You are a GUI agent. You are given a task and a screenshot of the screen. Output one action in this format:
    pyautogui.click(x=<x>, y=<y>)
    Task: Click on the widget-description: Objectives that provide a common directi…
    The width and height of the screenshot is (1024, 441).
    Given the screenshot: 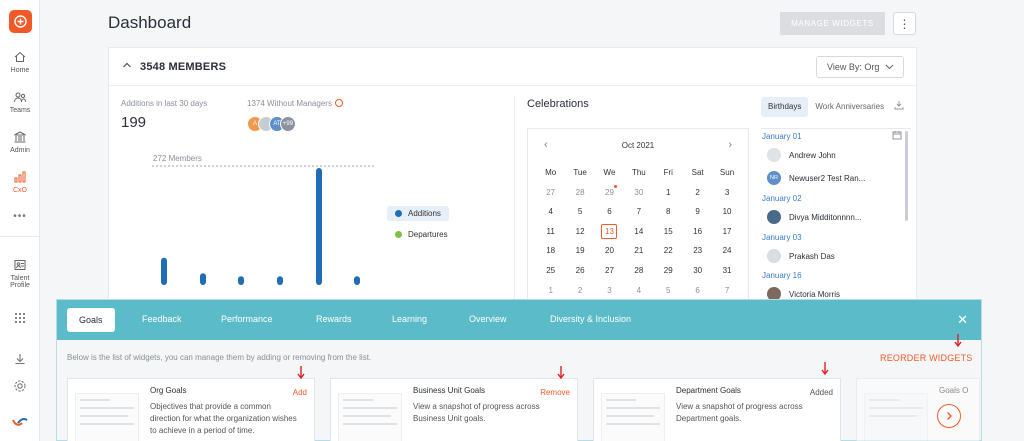 What is the action you would take?
    pyautogui.click(x=223, y=418)
    